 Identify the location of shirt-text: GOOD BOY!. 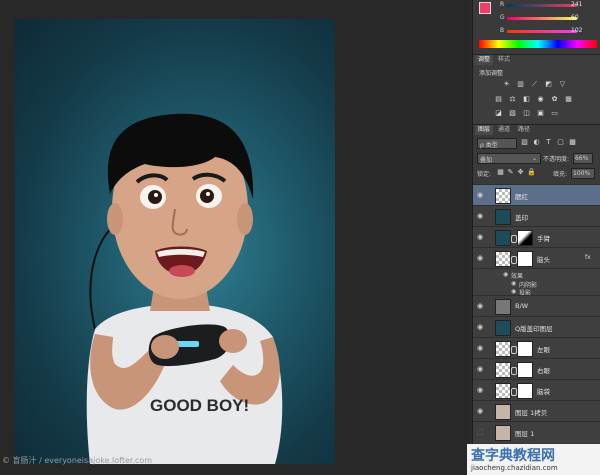
(199, 405).